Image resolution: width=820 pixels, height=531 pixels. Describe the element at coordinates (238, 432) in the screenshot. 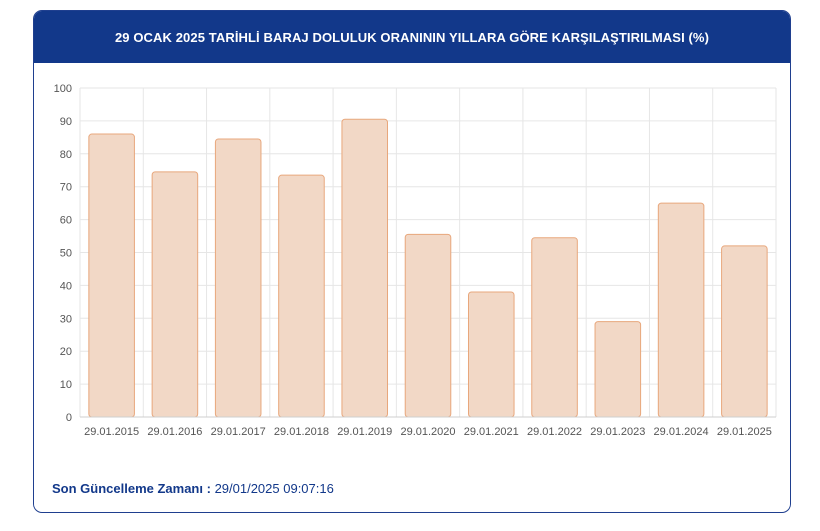

I see `x-tick-label: 29.01.2017` at that location.